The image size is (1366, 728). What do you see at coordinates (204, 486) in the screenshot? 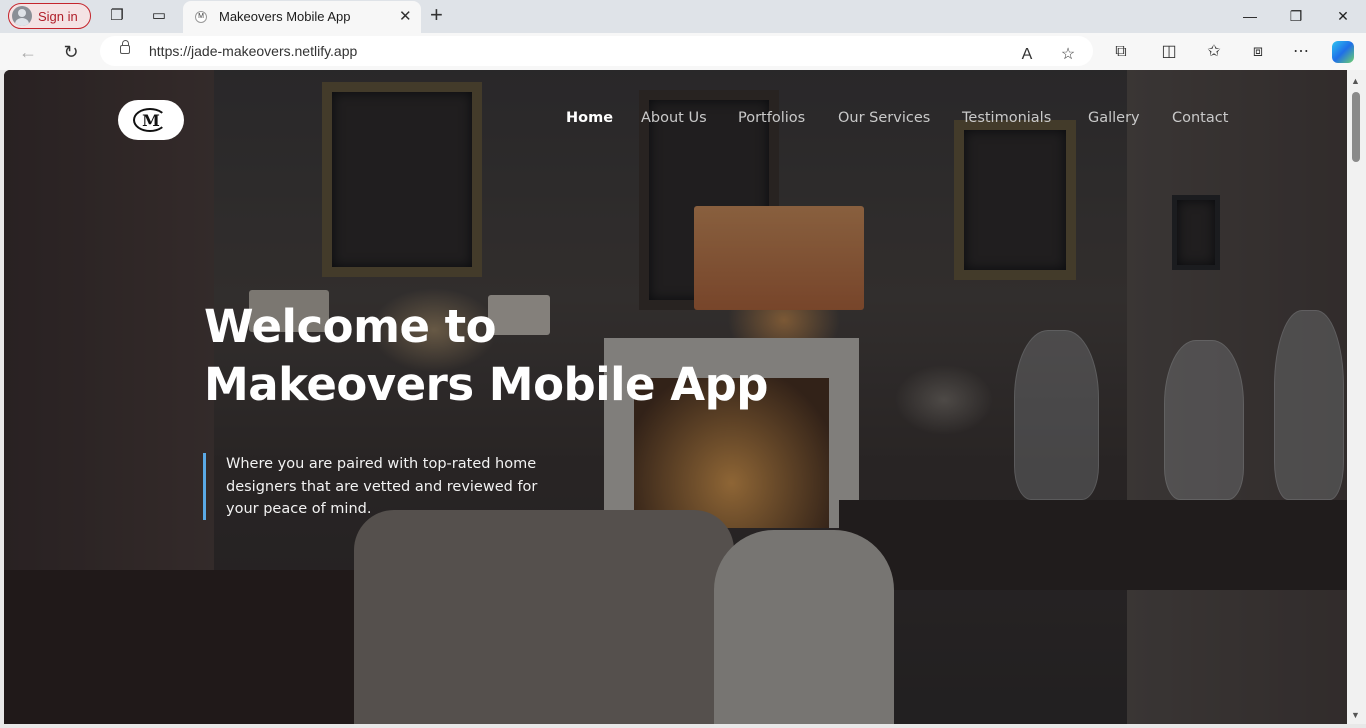
I see `hero-accent-bar` at bounding box center [204, 486].